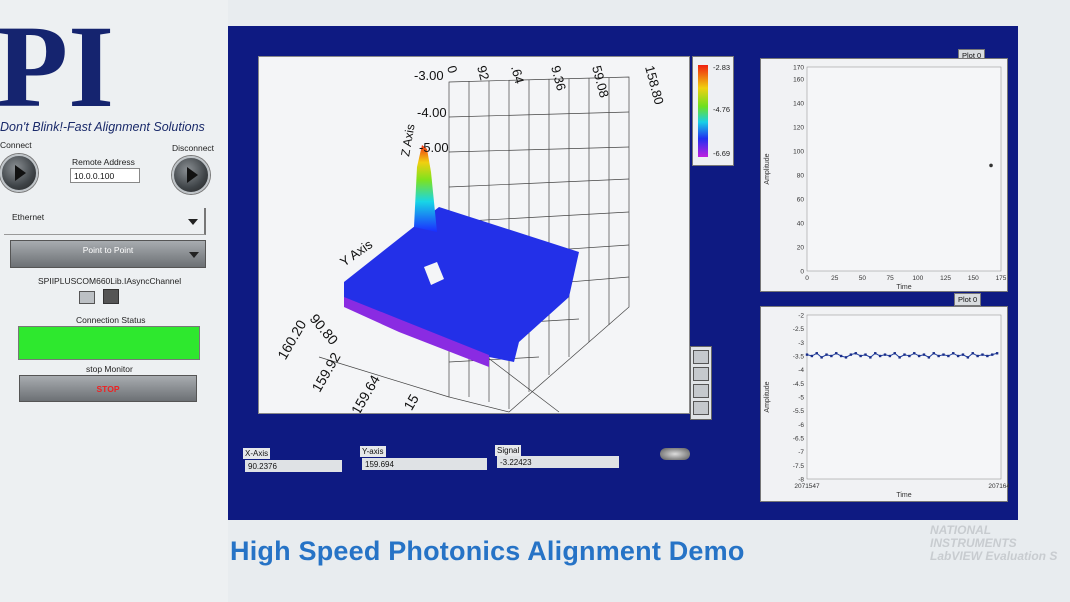  I want to click on pi-logo: PI, so click(57, 64).